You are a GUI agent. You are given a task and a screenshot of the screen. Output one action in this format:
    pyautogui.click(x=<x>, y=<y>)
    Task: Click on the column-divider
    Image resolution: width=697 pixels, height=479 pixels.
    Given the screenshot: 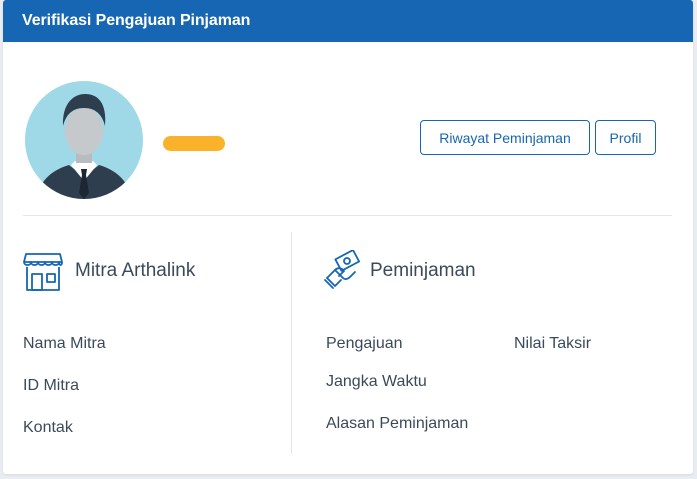 What is the action you would take?
    pyautogui.click(x=291, y=343)
    